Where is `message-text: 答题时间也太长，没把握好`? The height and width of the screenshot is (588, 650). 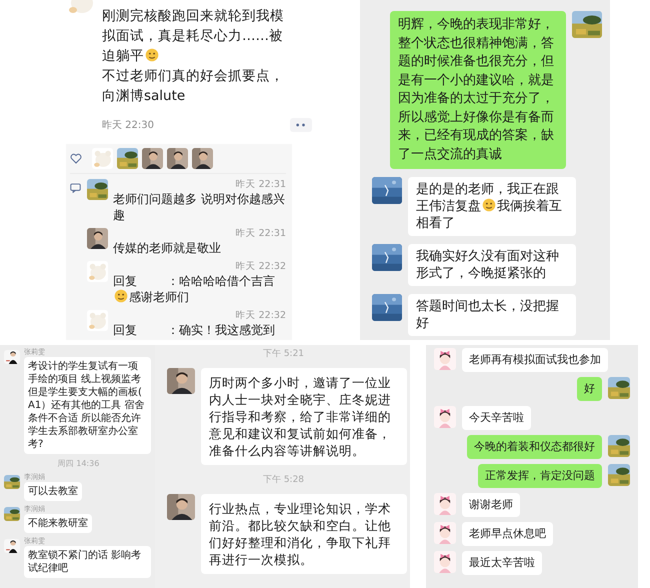 message-text: 答题时间也太长，没把握好 is located at coordinates (487, 315).